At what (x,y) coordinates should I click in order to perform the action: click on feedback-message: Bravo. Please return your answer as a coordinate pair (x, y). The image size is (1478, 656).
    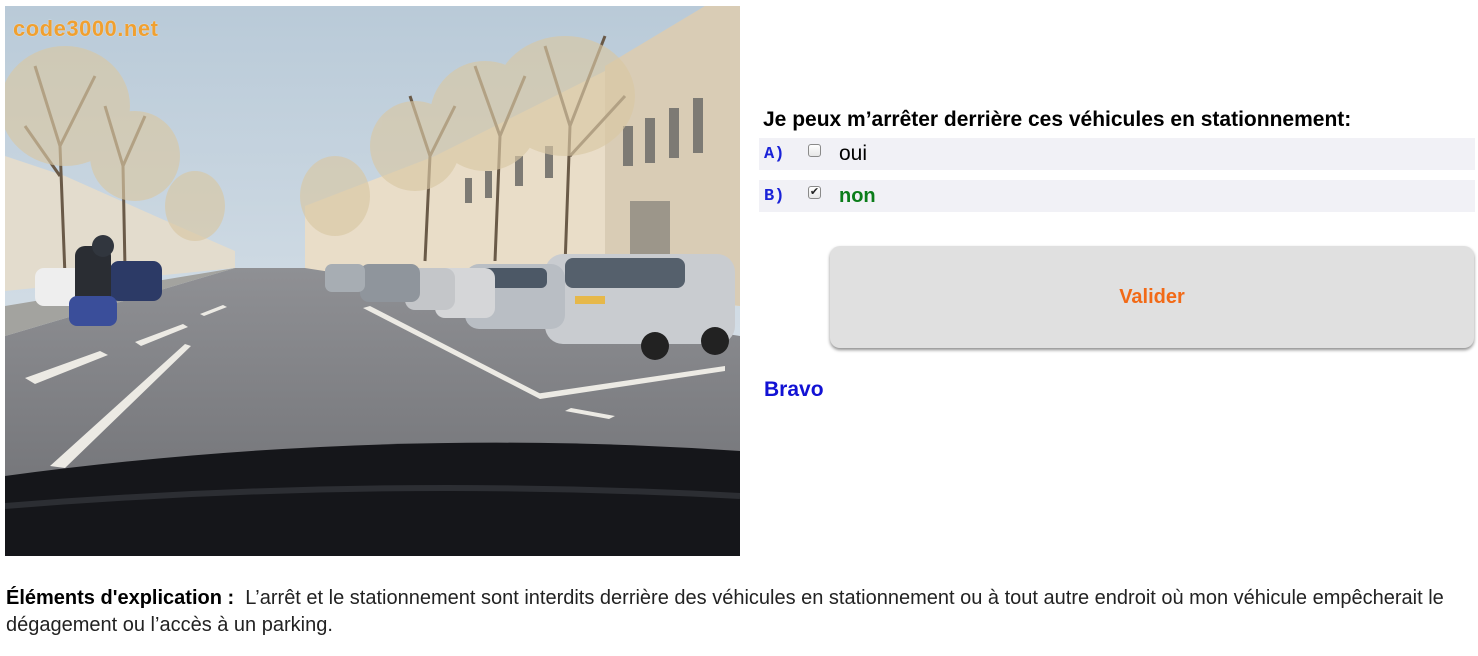
    Looking at the image, I should click on (794, 389).